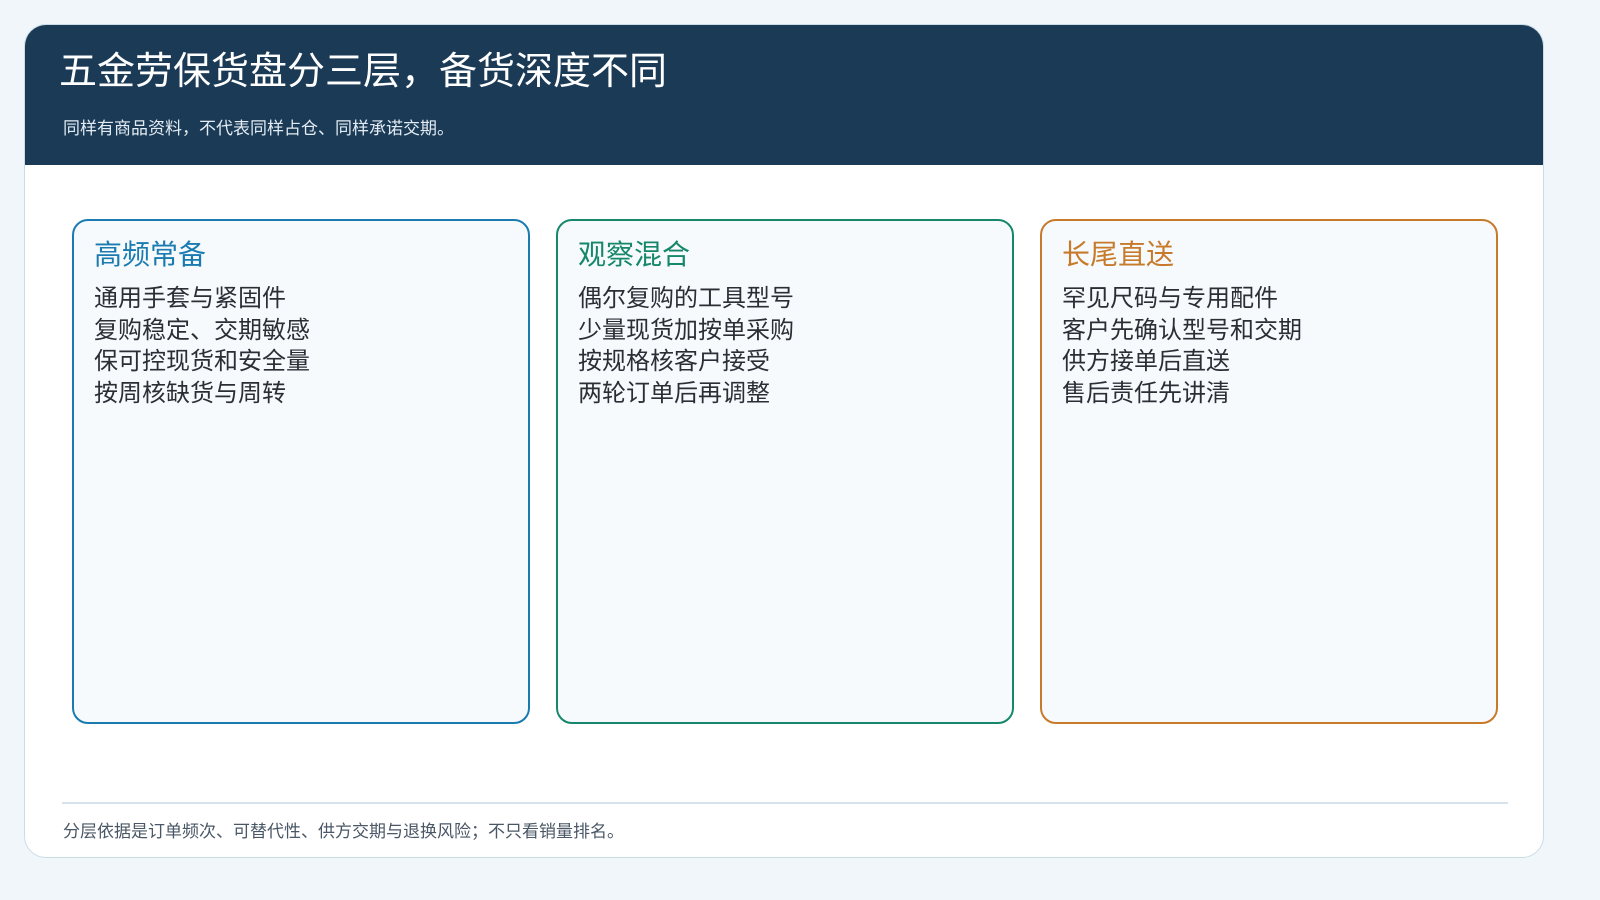 This screenshot has width=1600, height=900. What do you see at coordinates (363, 71) in the screenshot?
I see `page-title: 五金劳保货盘分三层，备货深度不同` at bounding box center [363, 71].